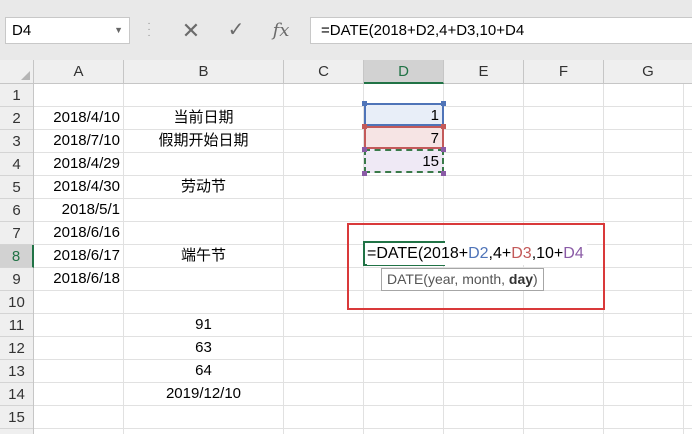 The height and width of the screenshot is (434, 692). Describe the element at coordinates (77, 141) in the screenshot. I see `cell-a3: 2018/7/10` at that location.